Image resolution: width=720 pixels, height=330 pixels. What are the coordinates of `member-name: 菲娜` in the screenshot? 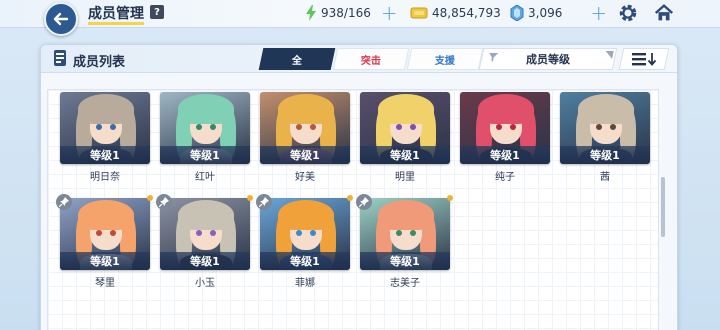 It's located at (305, 283).